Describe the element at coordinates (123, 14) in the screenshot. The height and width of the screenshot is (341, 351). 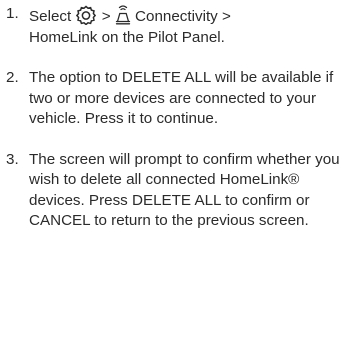
I see `connectivity-icon` at that location.